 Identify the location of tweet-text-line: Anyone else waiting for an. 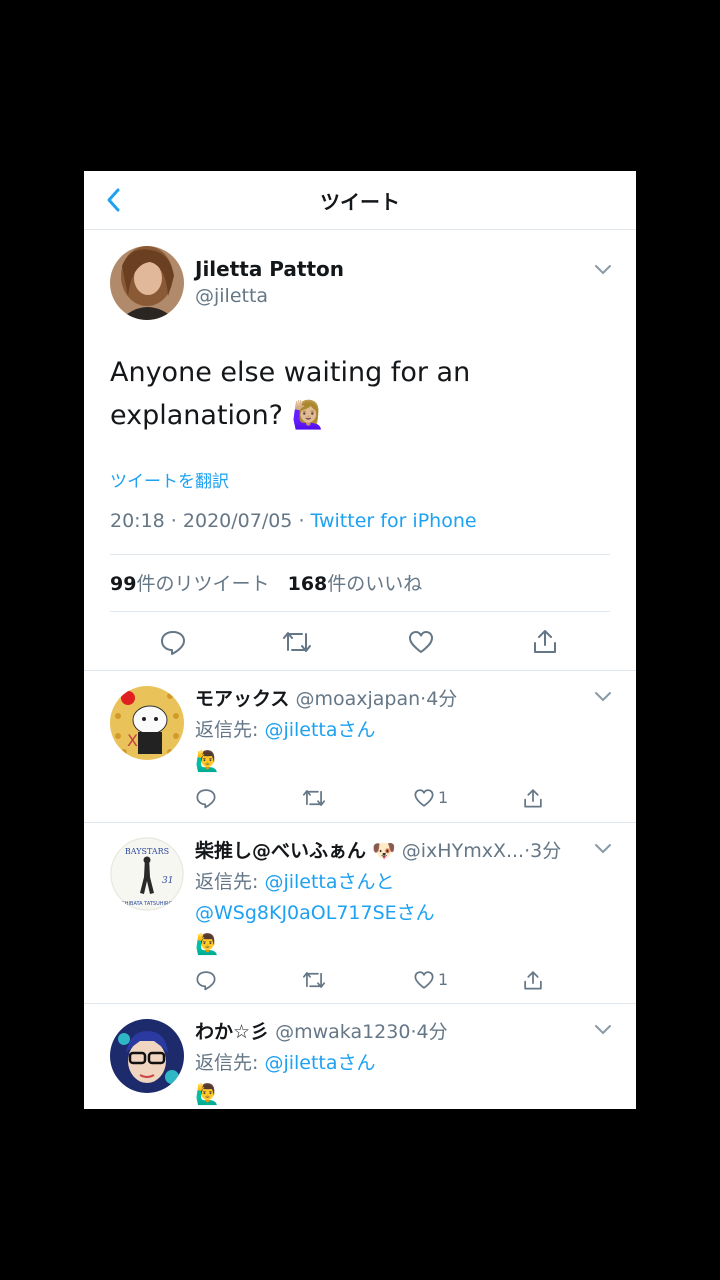
(290, 372).